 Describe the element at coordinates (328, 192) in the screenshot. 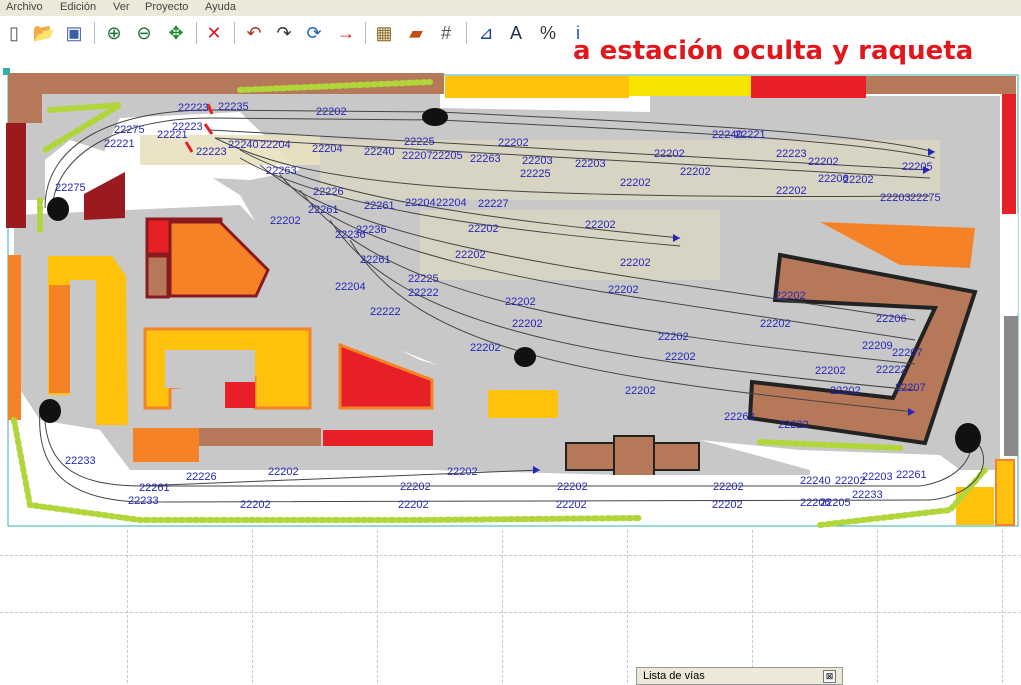

I see `track-label: 22226` at that location.